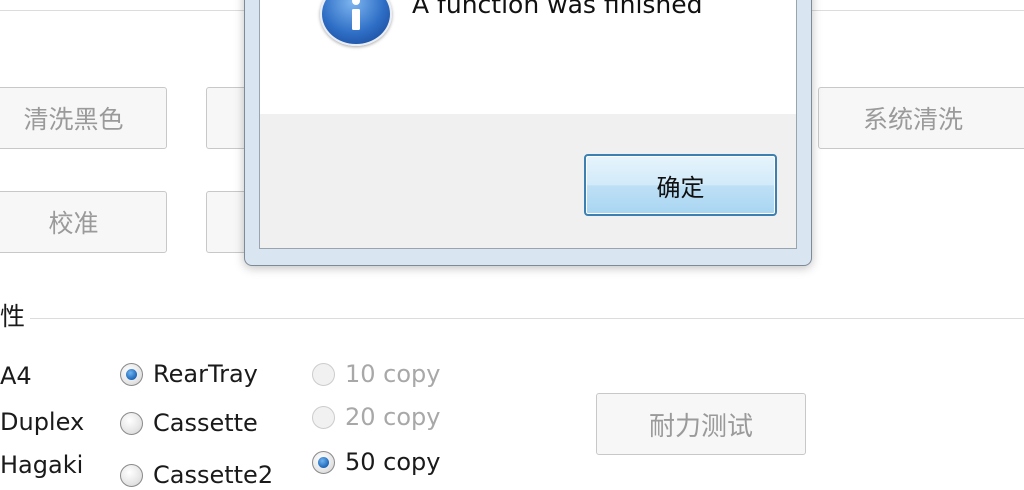 The height and width of the screenshot is (490, 1024). What do you see at coordinates (205, 423) in the screenshot?
I see `radio-label: Cassette` at bounding box center [205, 423].